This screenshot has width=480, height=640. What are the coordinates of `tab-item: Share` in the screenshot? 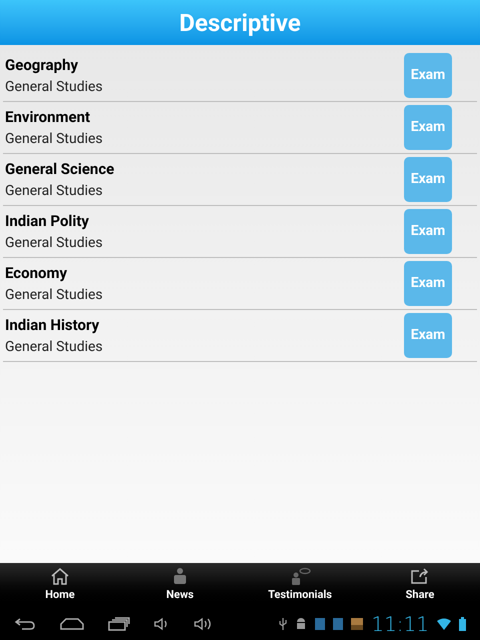 It's located at (420, 585).